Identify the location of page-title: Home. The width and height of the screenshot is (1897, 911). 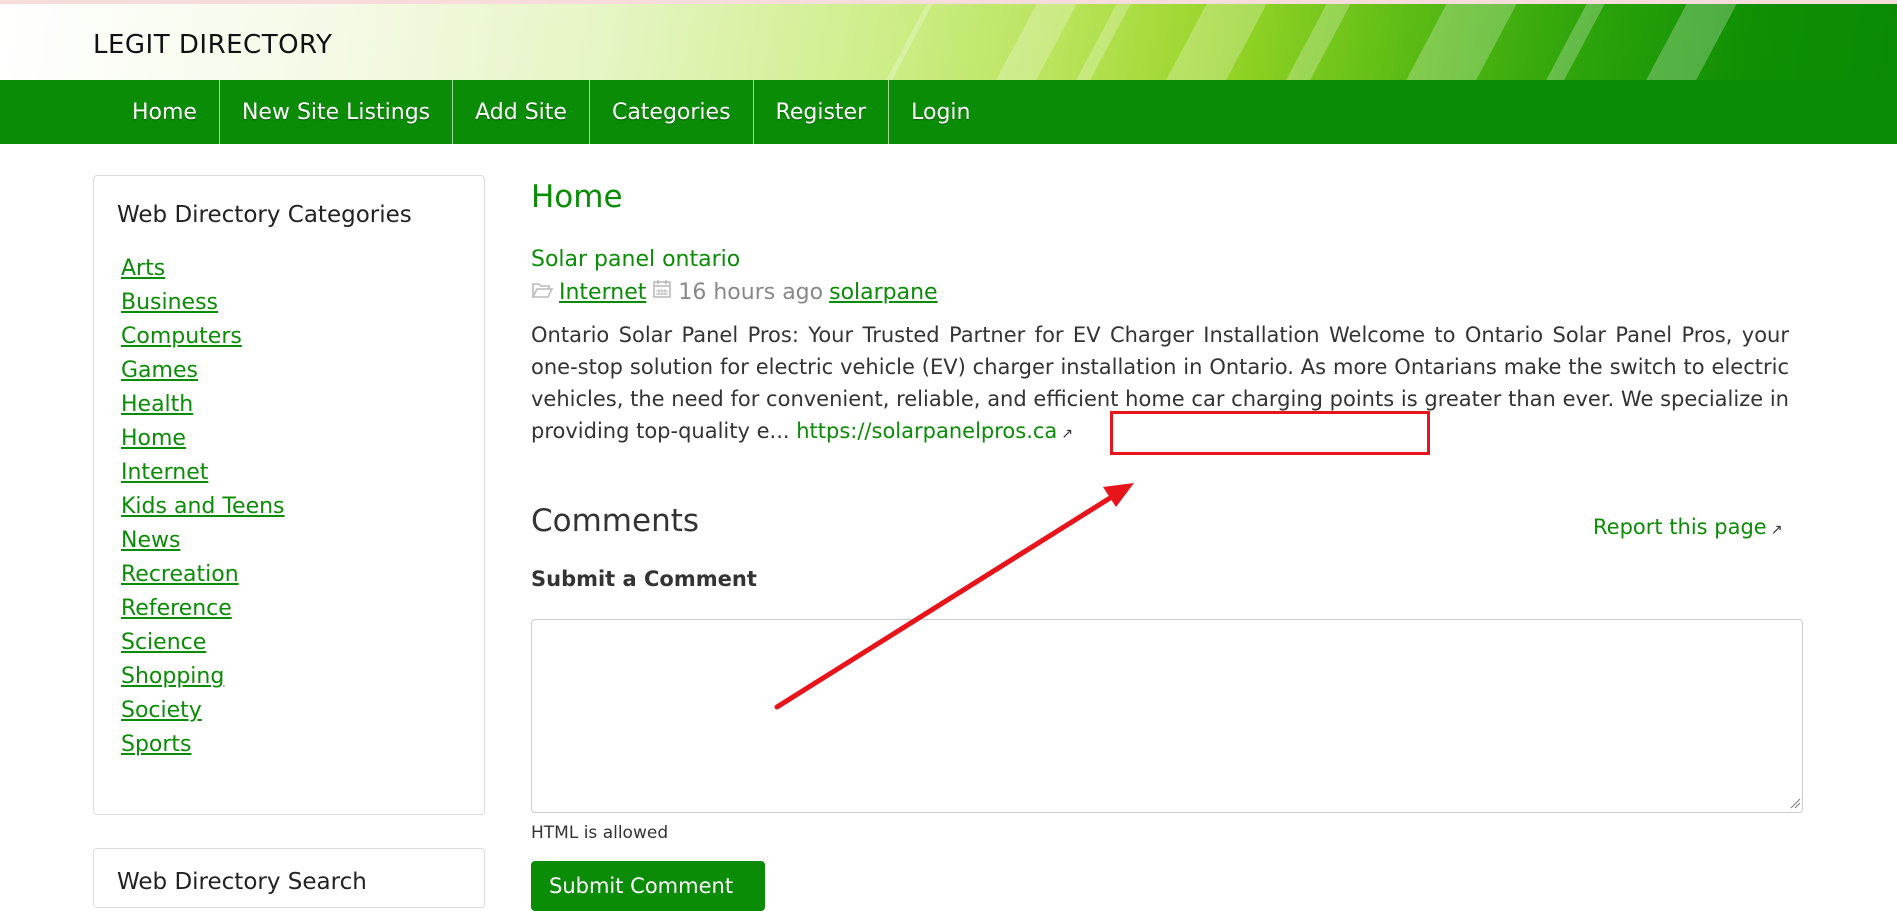
(577, 197).